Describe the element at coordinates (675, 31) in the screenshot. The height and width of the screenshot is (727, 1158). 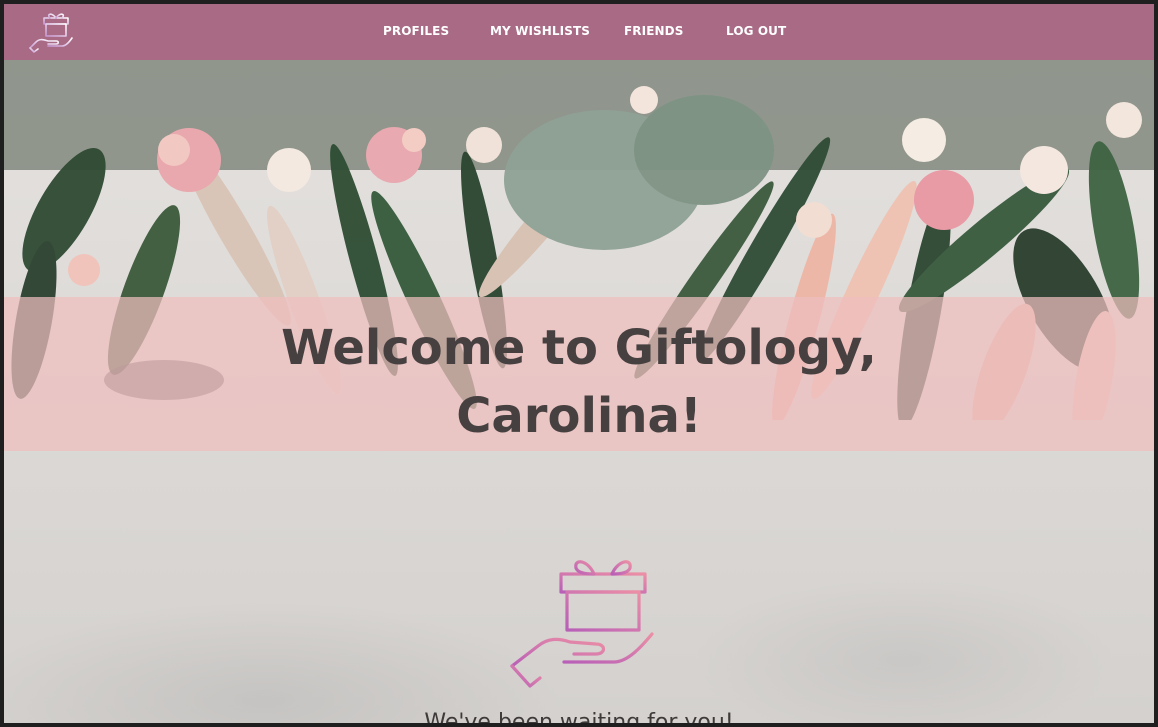
I see `nav-friends-link: FRIENDS` at that location.